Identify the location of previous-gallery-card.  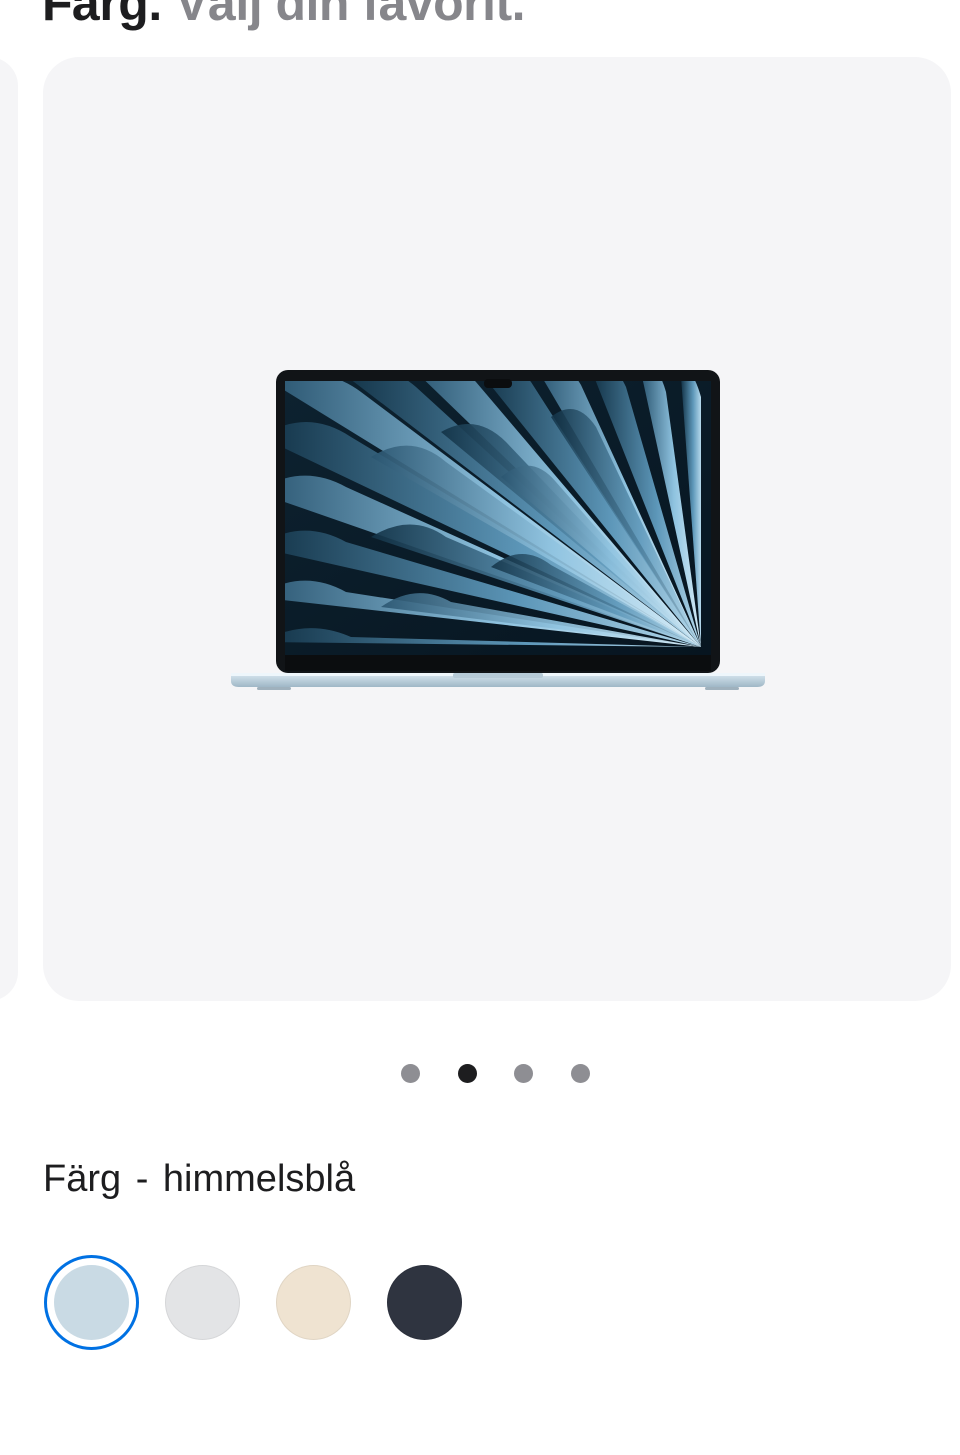
(9, 529).